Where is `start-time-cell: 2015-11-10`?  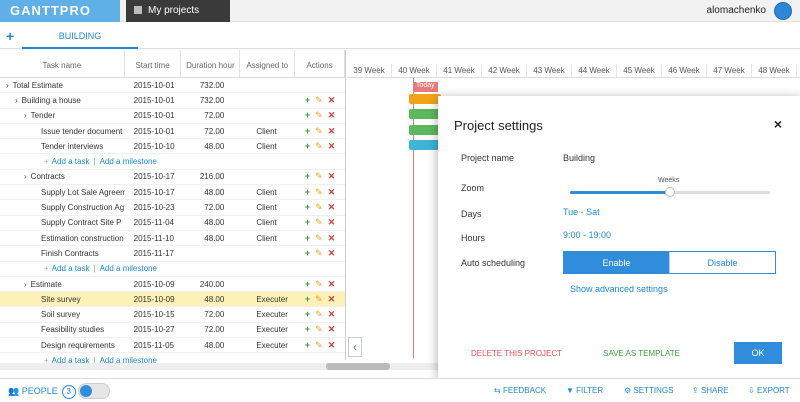 start-time-cell: 2015-11-10 is located at coordinates (153, 238).